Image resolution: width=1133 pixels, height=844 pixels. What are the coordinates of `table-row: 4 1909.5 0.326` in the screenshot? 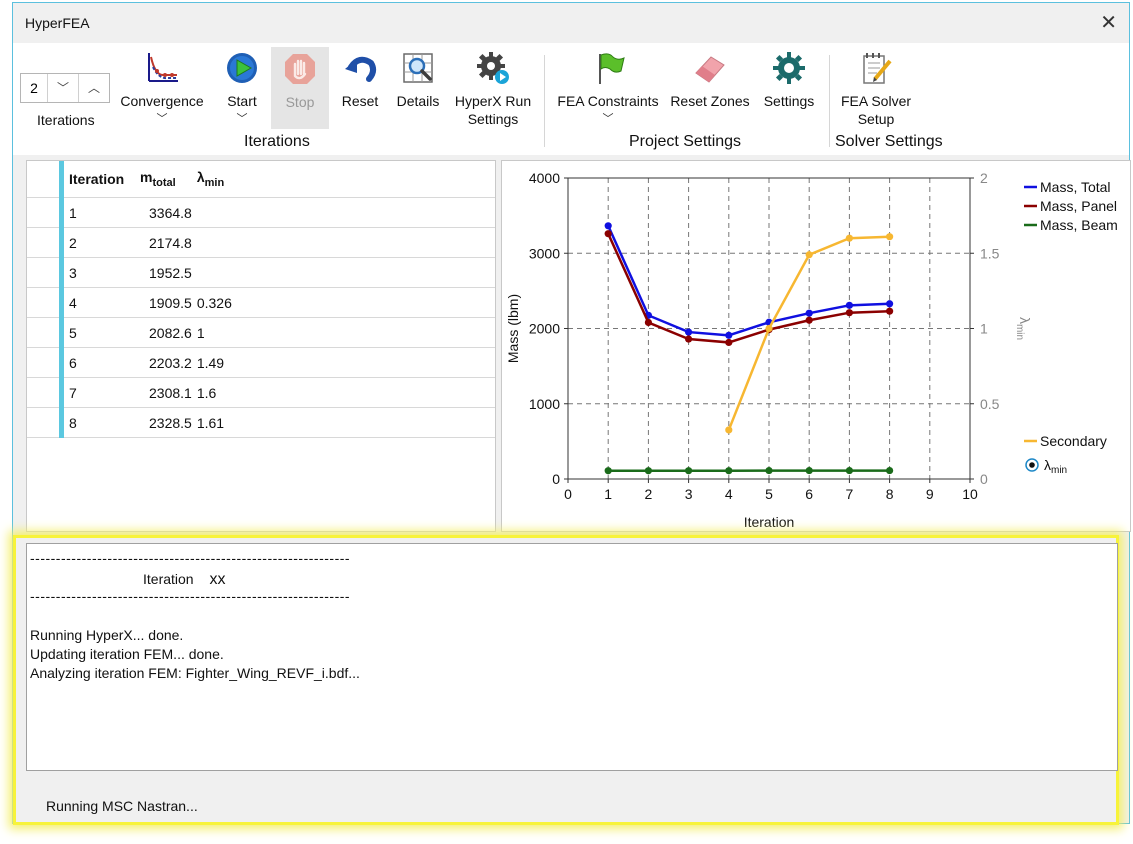 It's located at (261, 302).